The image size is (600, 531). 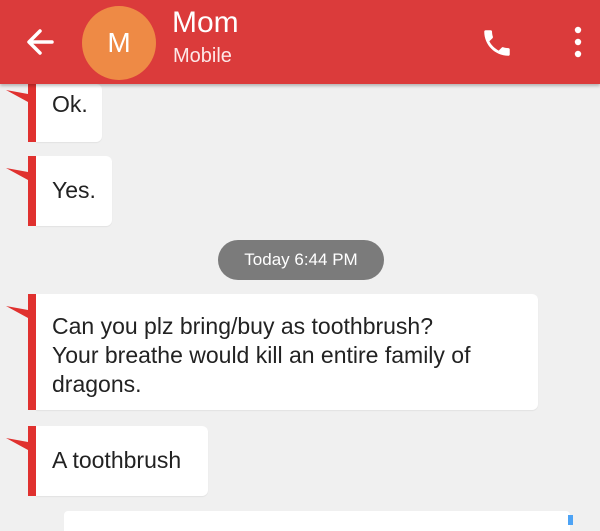 I want to click on incoming-message: Yes., so click(x=56, y=191).